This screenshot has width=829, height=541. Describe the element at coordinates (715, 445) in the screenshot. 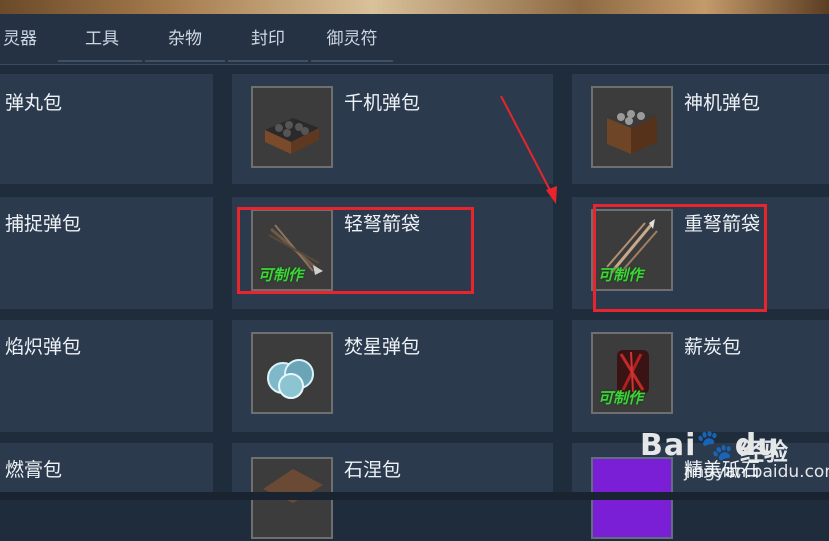

I see `paw-icon: 🐾` at that location.